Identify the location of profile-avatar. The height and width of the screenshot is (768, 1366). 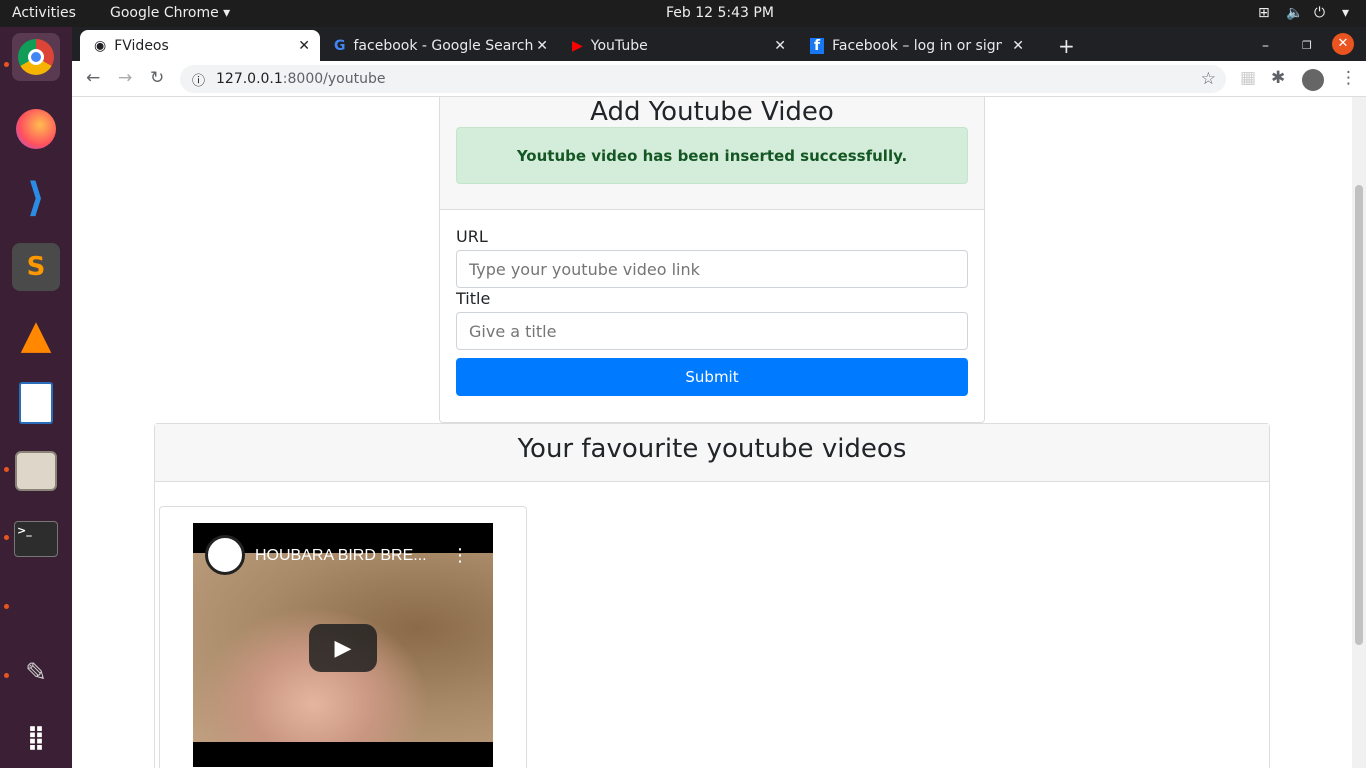
(1313, 80).